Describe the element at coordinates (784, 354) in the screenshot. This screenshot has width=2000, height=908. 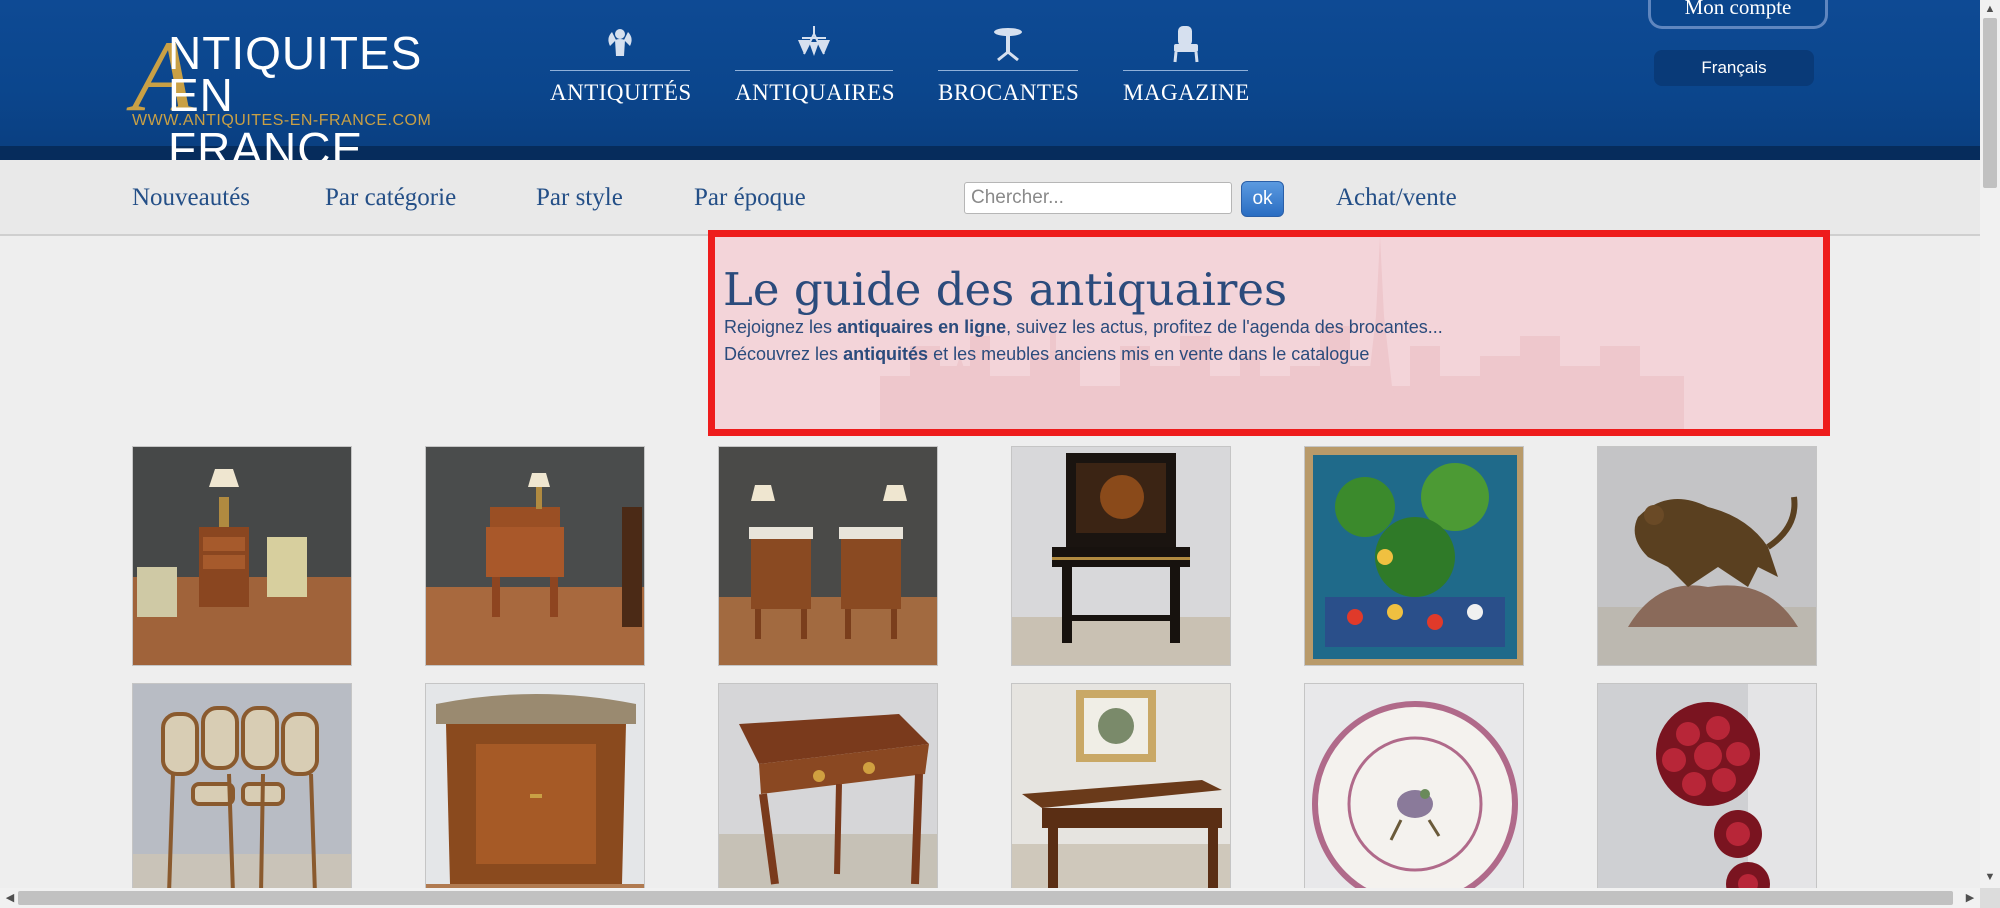
I see `guide-text: Découvrez les` at that location.